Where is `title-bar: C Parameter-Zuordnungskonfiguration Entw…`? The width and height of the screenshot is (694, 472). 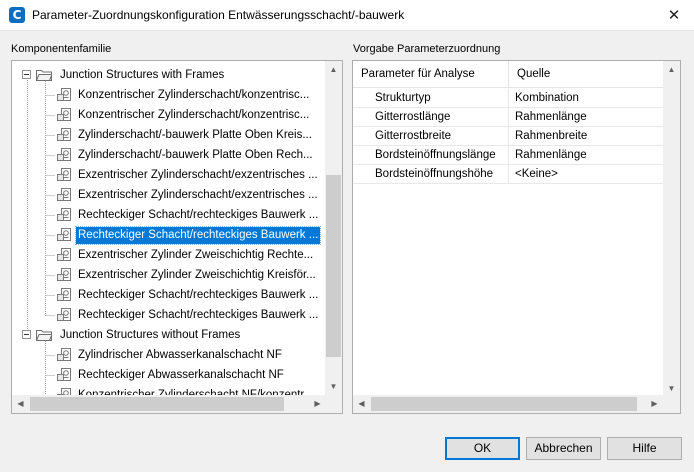 title-bar: C Parameter-Zuordnungskonfiguration Entw… is located at coordinates (347, 15).